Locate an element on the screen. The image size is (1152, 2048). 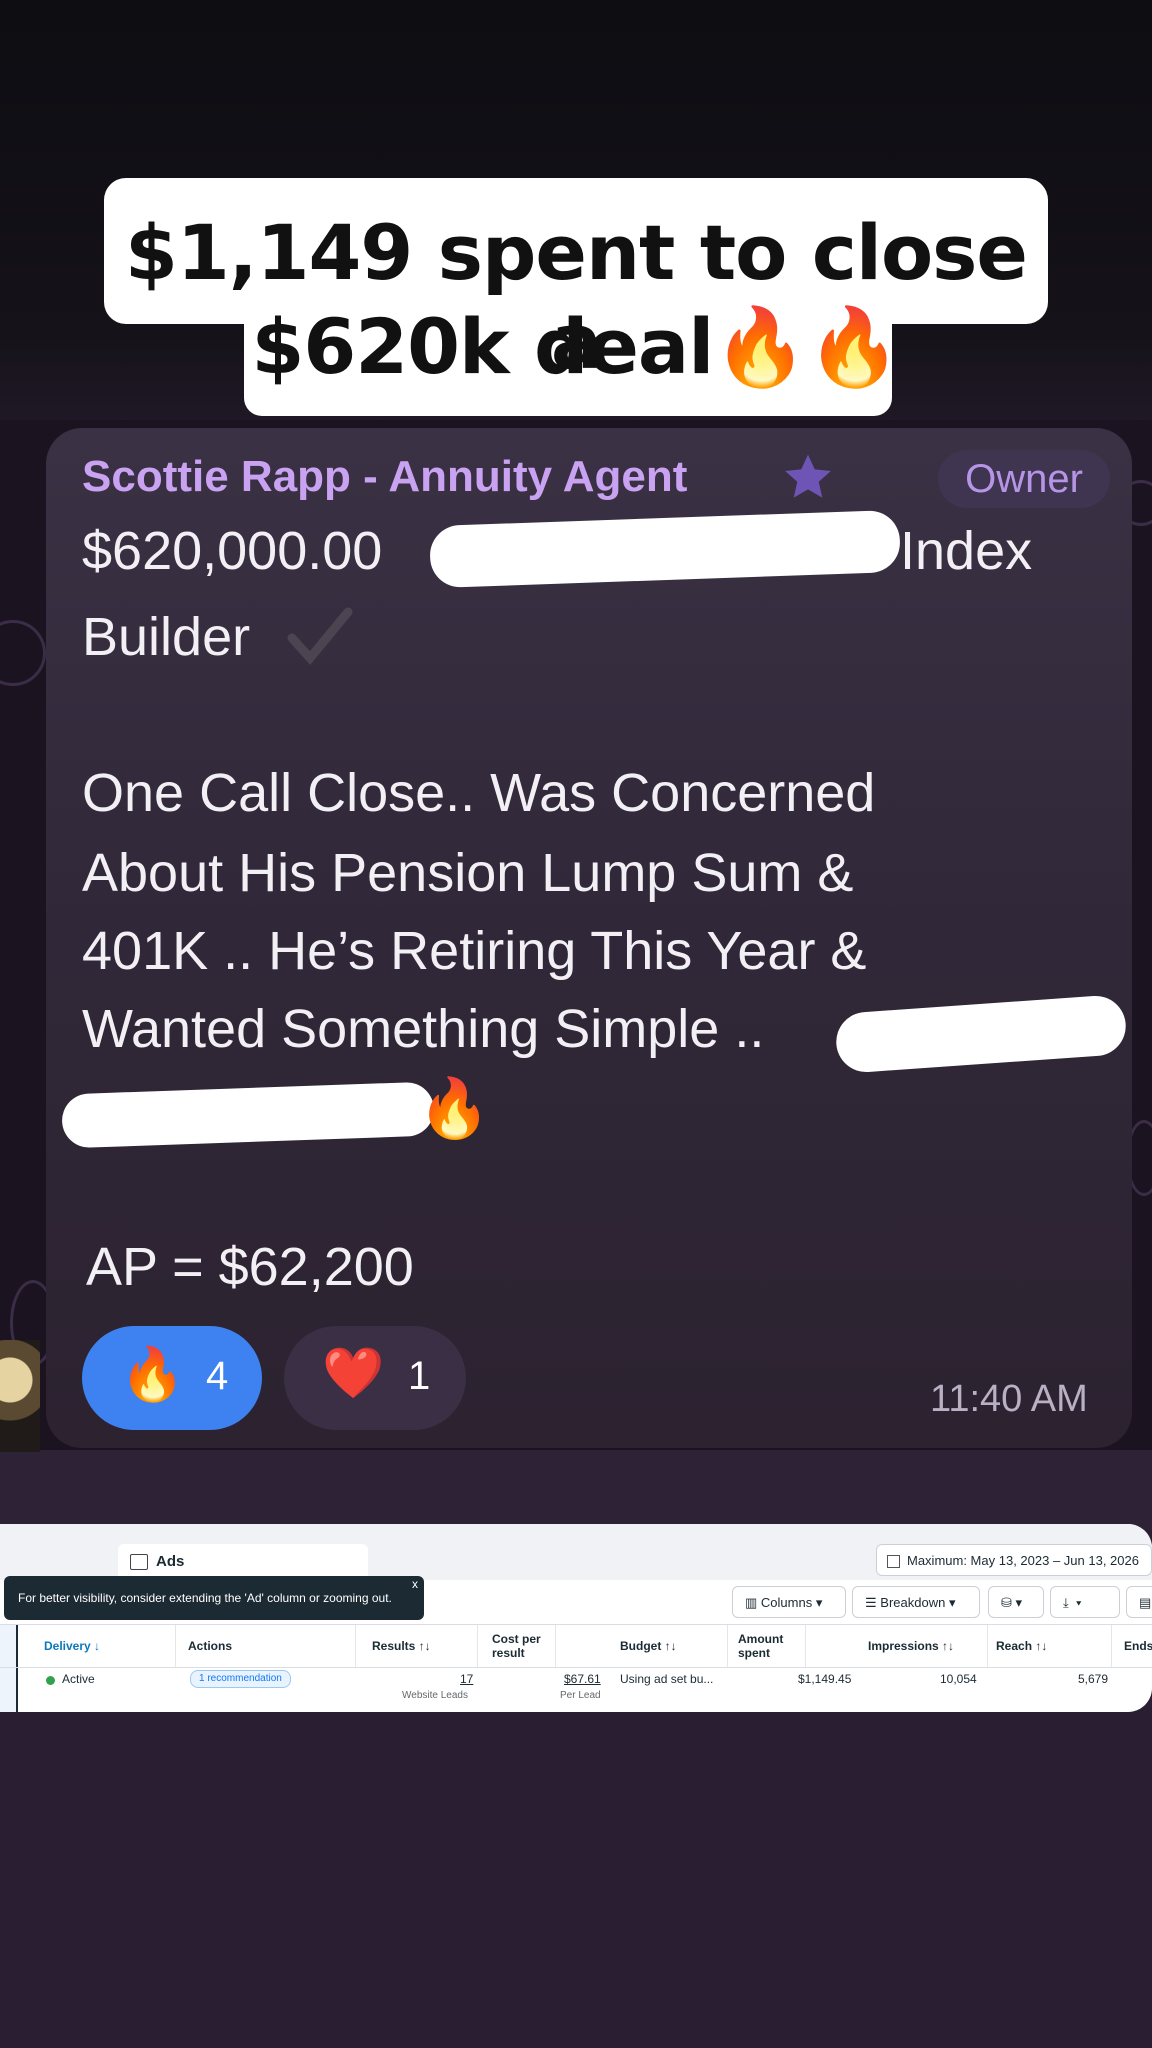
date-range-label: Maximum: May 13, 2023 – Jun 13, 2026 is located at coordinates (1023, 1560).